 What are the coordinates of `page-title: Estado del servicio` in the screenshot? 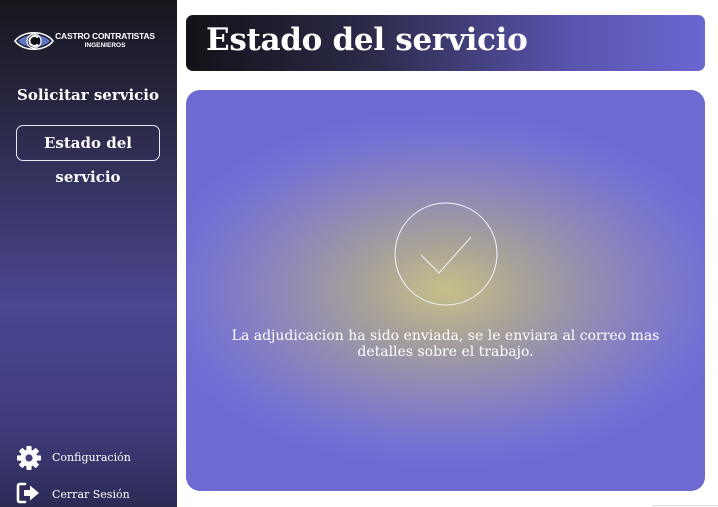 It's located at (367, 40).